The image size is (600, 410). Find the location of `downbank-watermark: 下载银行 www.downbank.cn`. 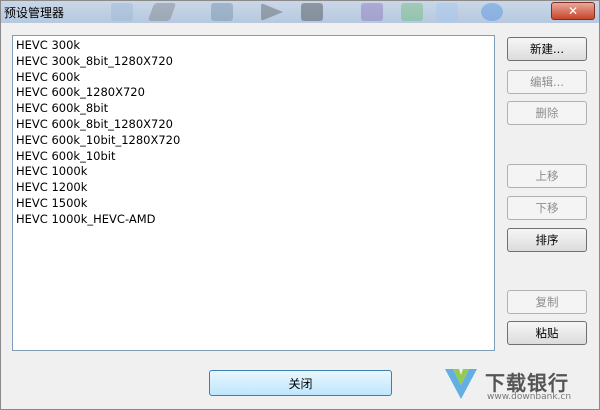

downbank-watermark: 下载银行 www.downbank.cn is located at coordinates (518, 385).